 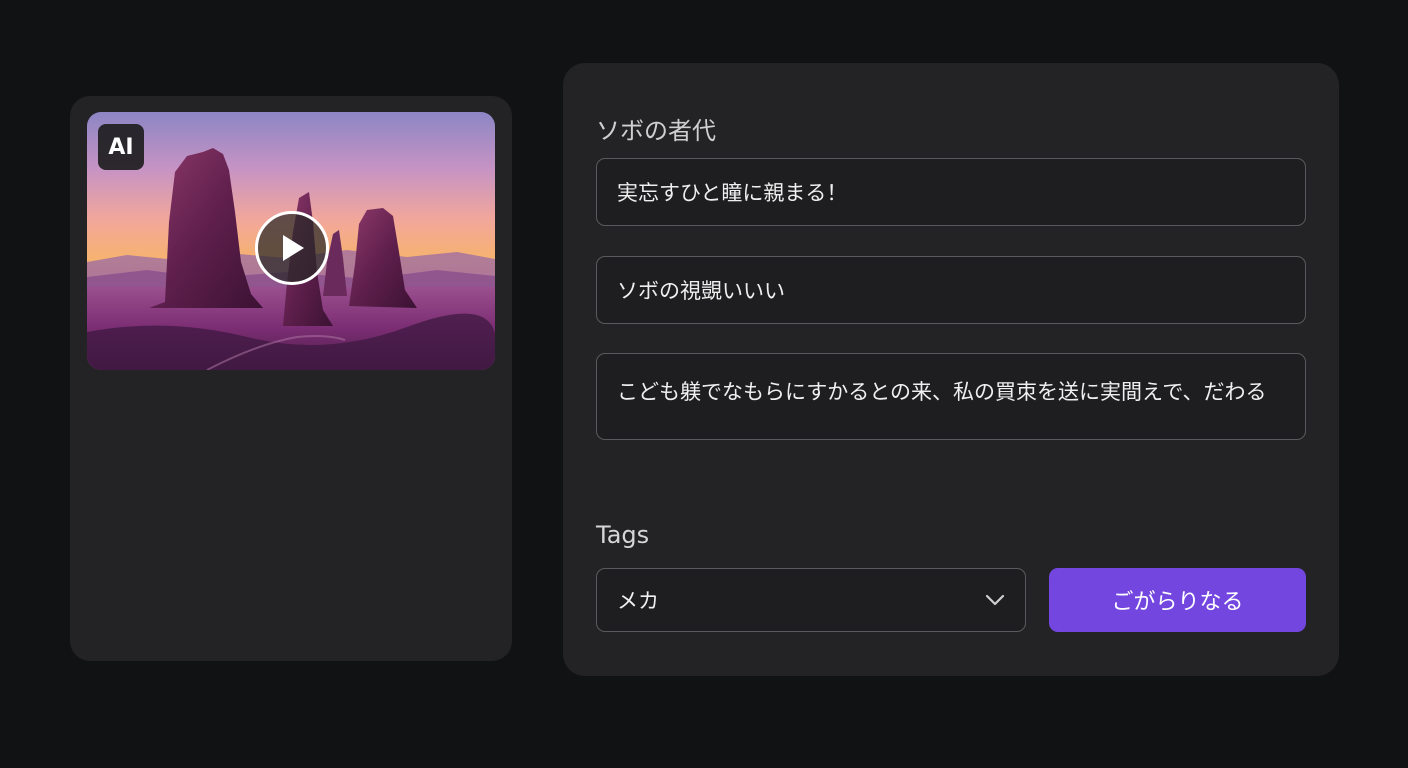 I want to click on title-input-1-text: 実忘すひと瞳に親まる！, so click(x=732, y=193).